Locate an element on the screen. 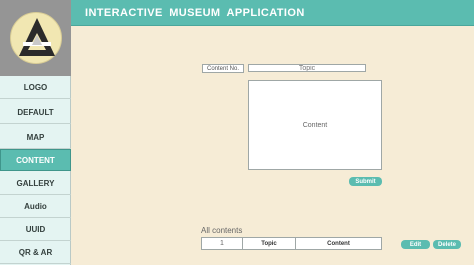  sidebar-item-label: UUID is located at coordinates (35, 229).